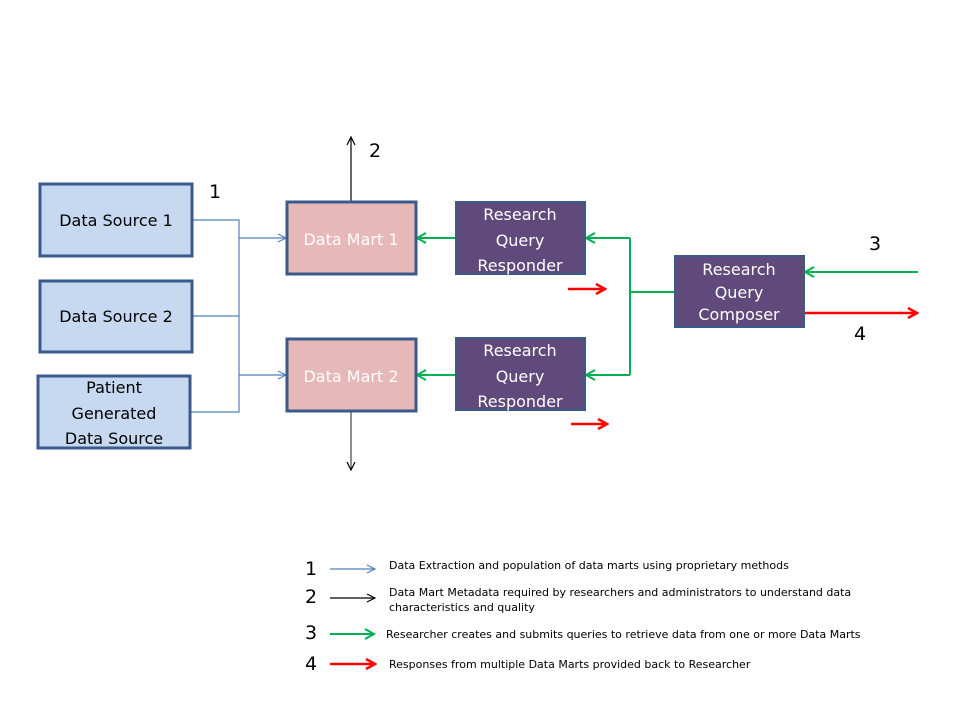  I want to click on responder-2-label-1: Research, so click(519, 350).